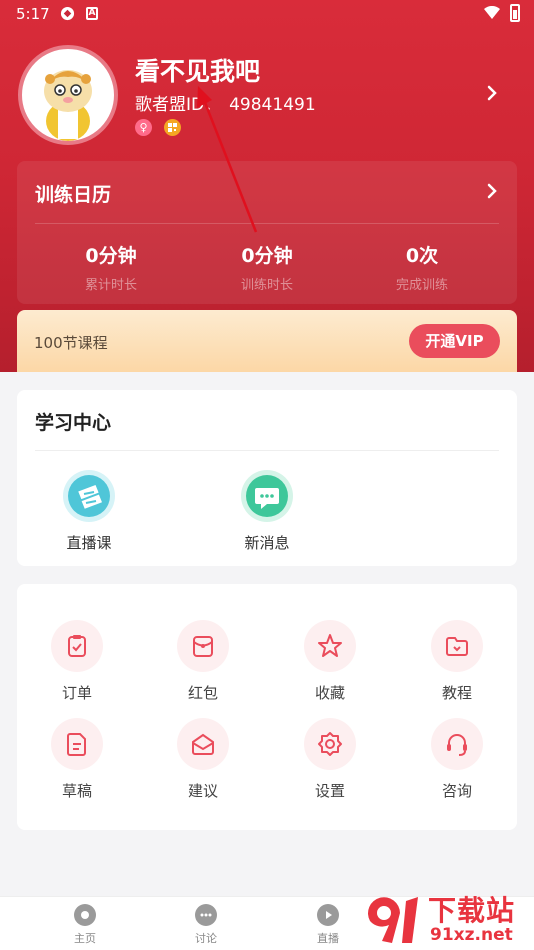 The image size is (534, 950). What do you see at coordinates (456, 791) in the screenshot?
I see `grid-label: 咨询` at bounding box center [456, 791].